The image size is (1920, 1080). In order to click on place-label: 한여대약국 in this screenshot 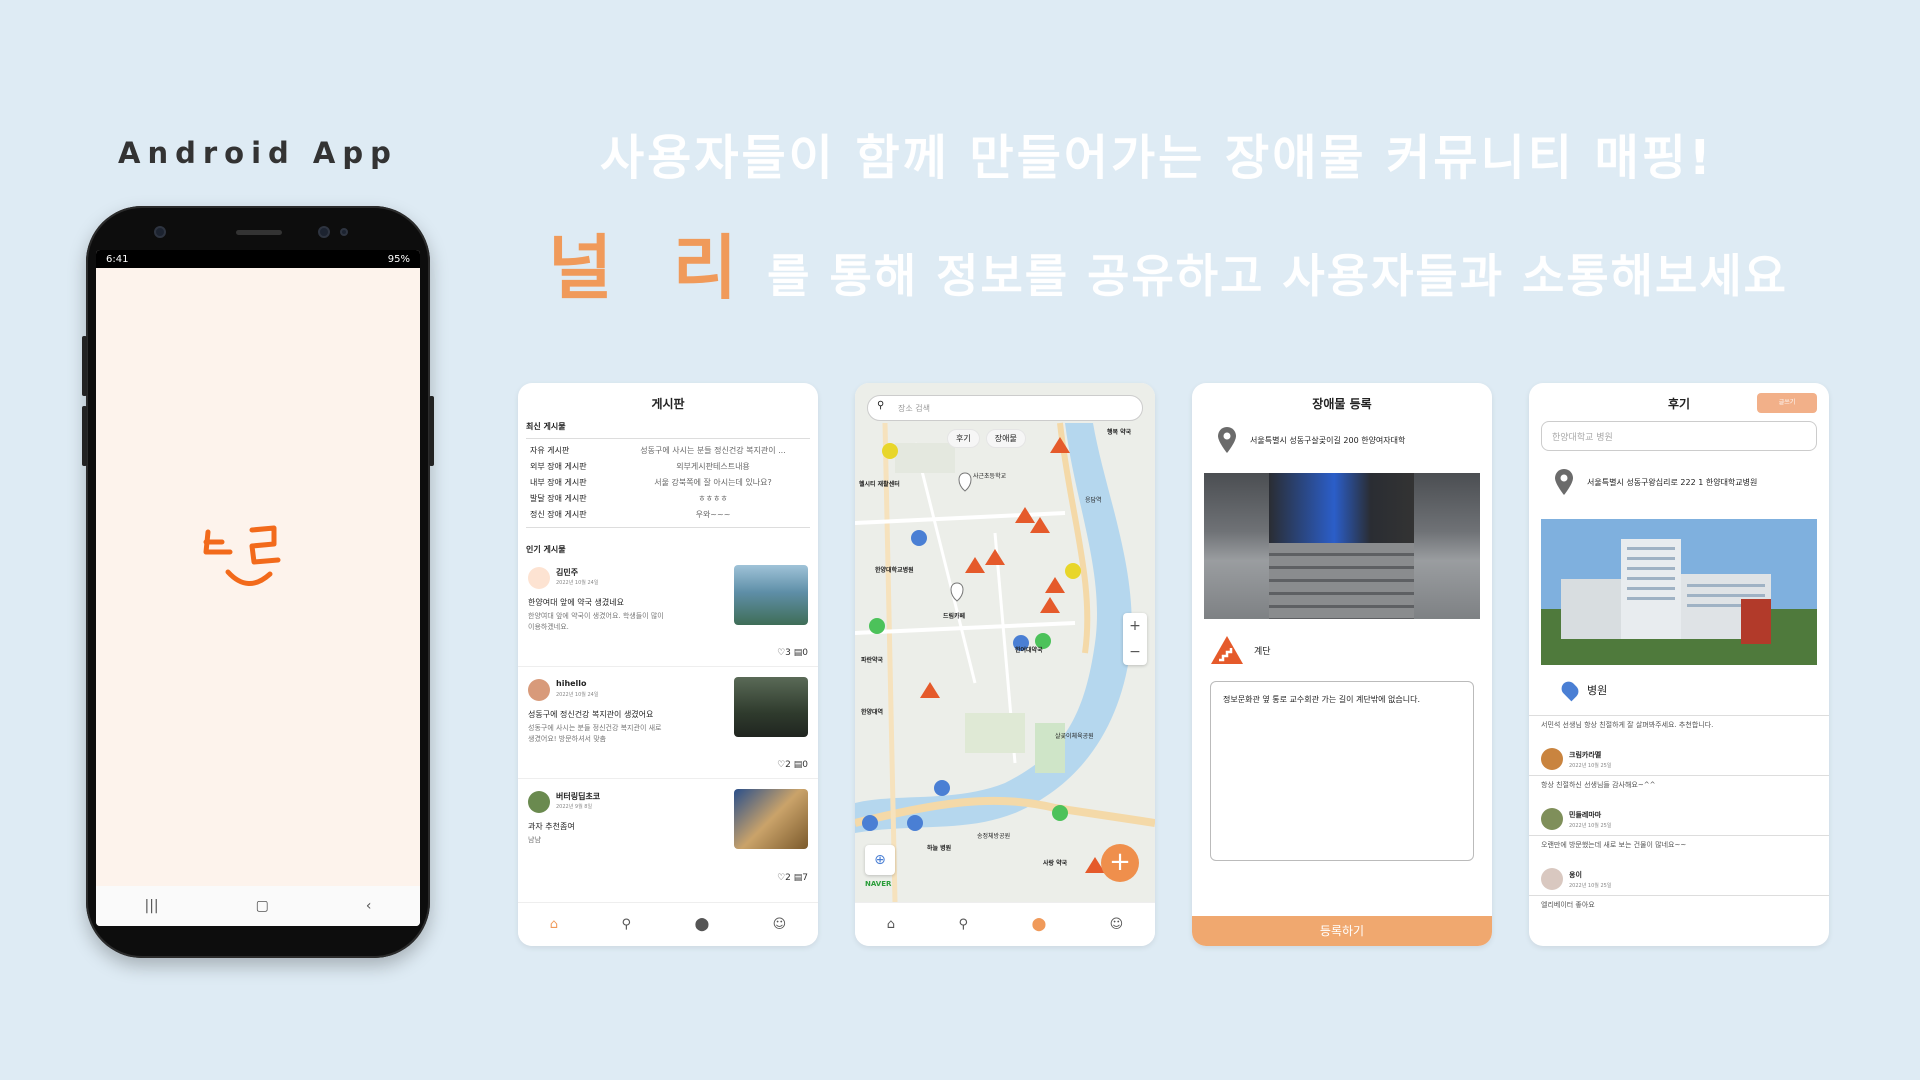, I will do `click(1029, 650)`.